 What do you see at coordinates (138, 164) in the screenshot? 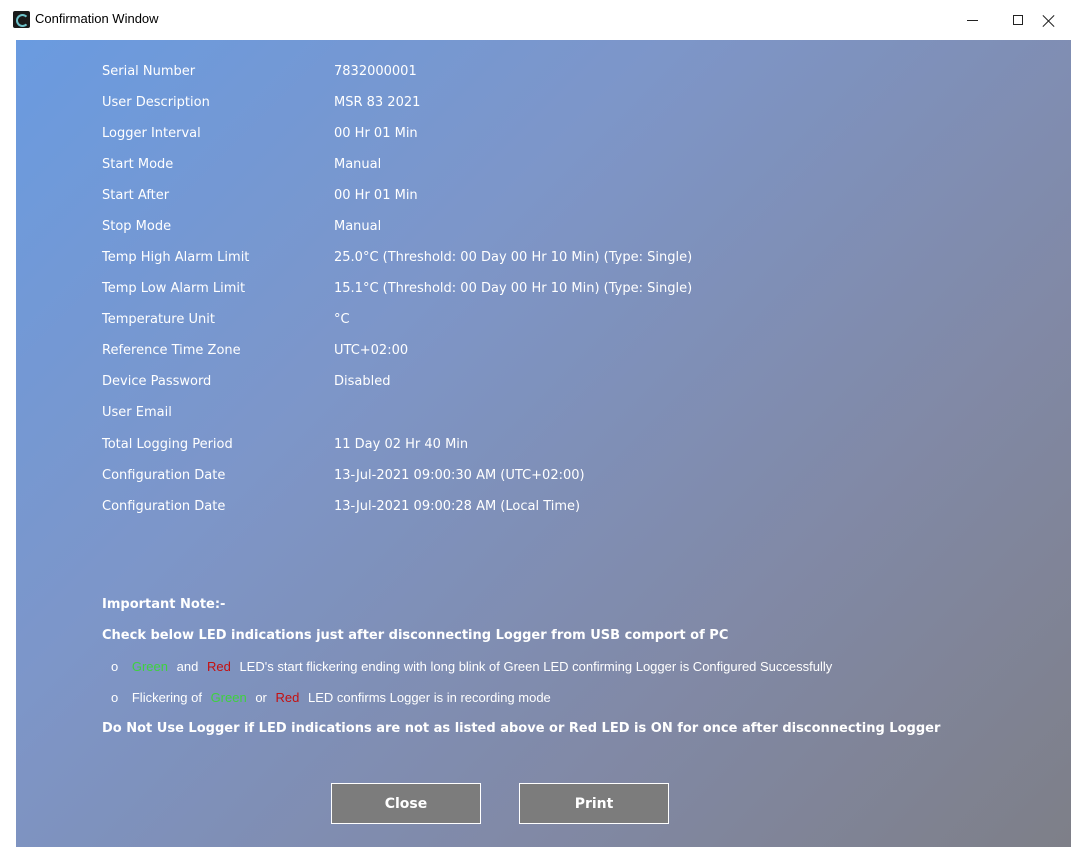
I see `field-label: Start Mode` at bounding box center [138, 164].